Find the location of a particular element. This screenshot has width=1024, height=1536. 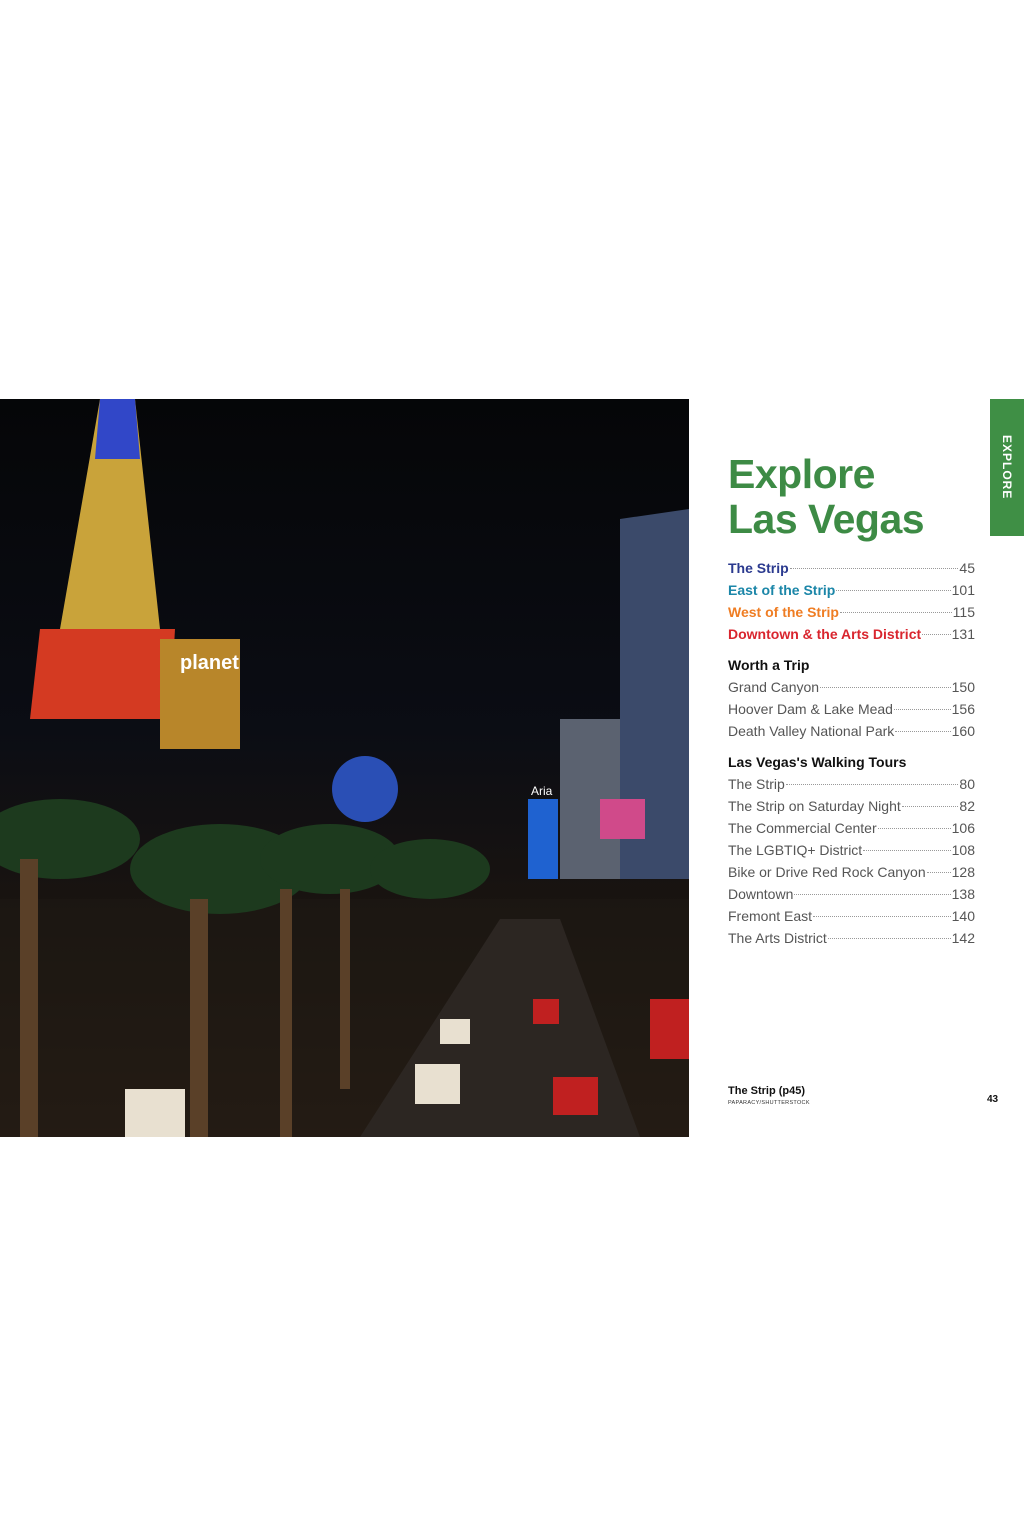

toc-entry: The Strip 80 is located at coordinates (851, 784).